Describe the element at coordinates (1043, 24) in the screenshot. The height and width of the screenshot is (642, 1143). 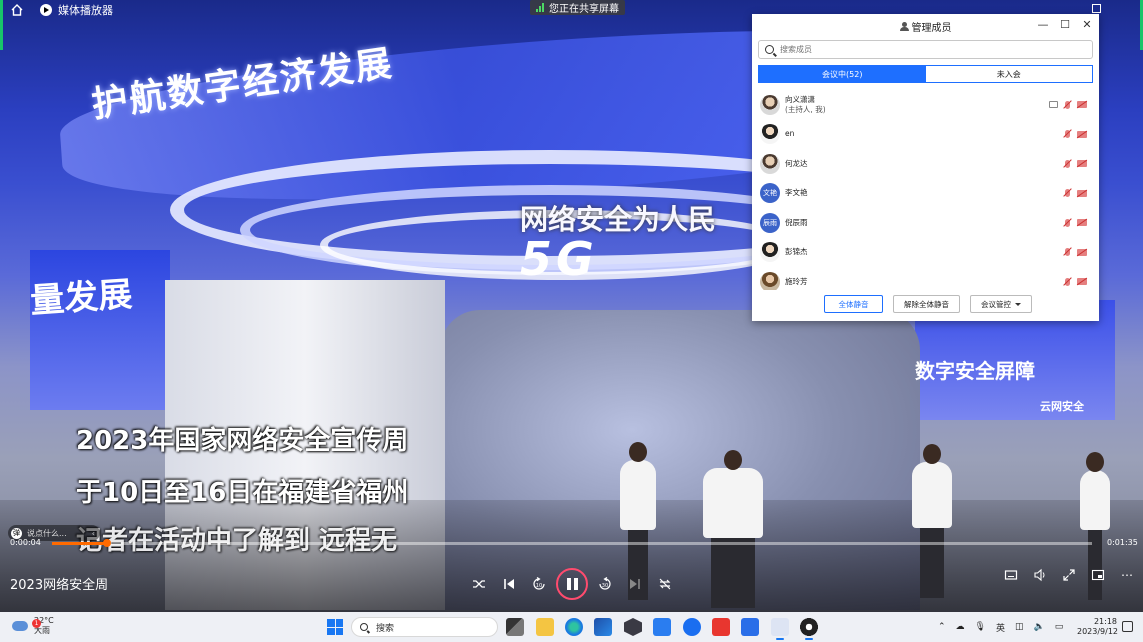
I see `minimize-icon: —` at that location.